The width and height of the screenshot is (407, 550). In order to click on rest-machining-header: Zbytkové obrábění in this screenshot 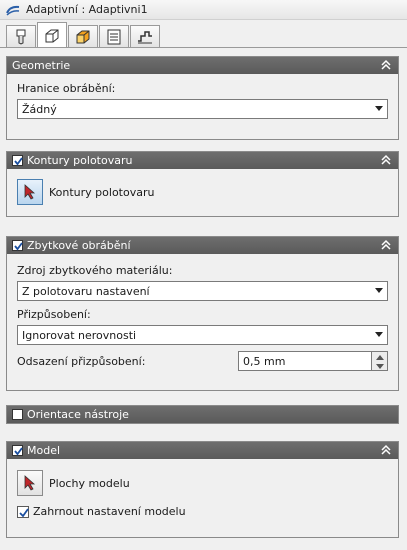, I will do `click(202, 245)`.